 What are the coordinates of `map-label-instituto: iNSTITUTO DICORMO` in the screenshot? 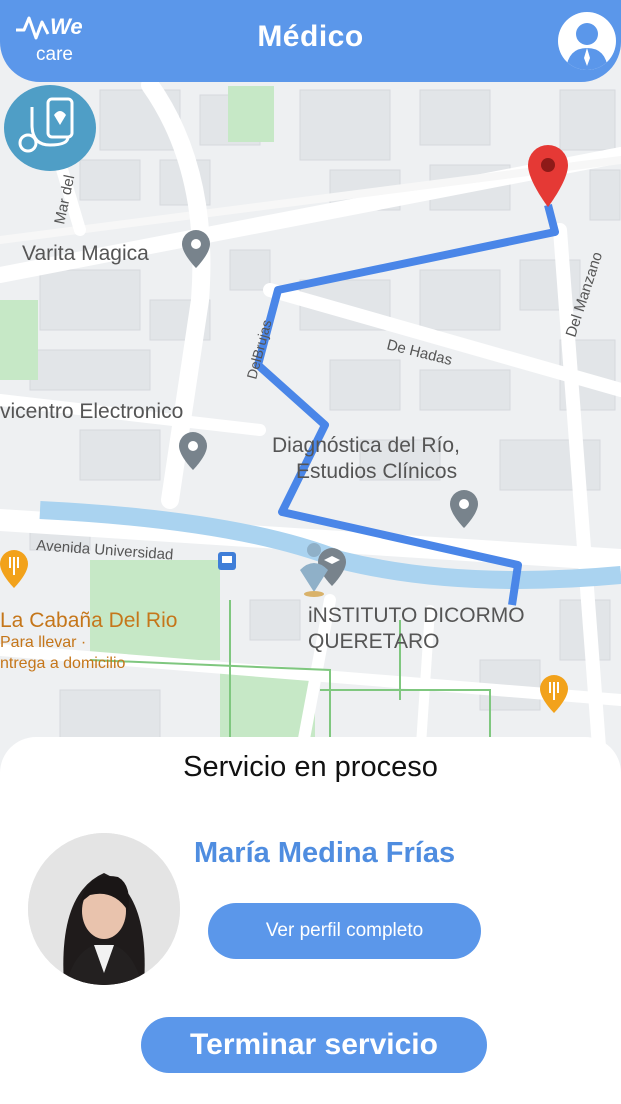 It's located at (416, 615).